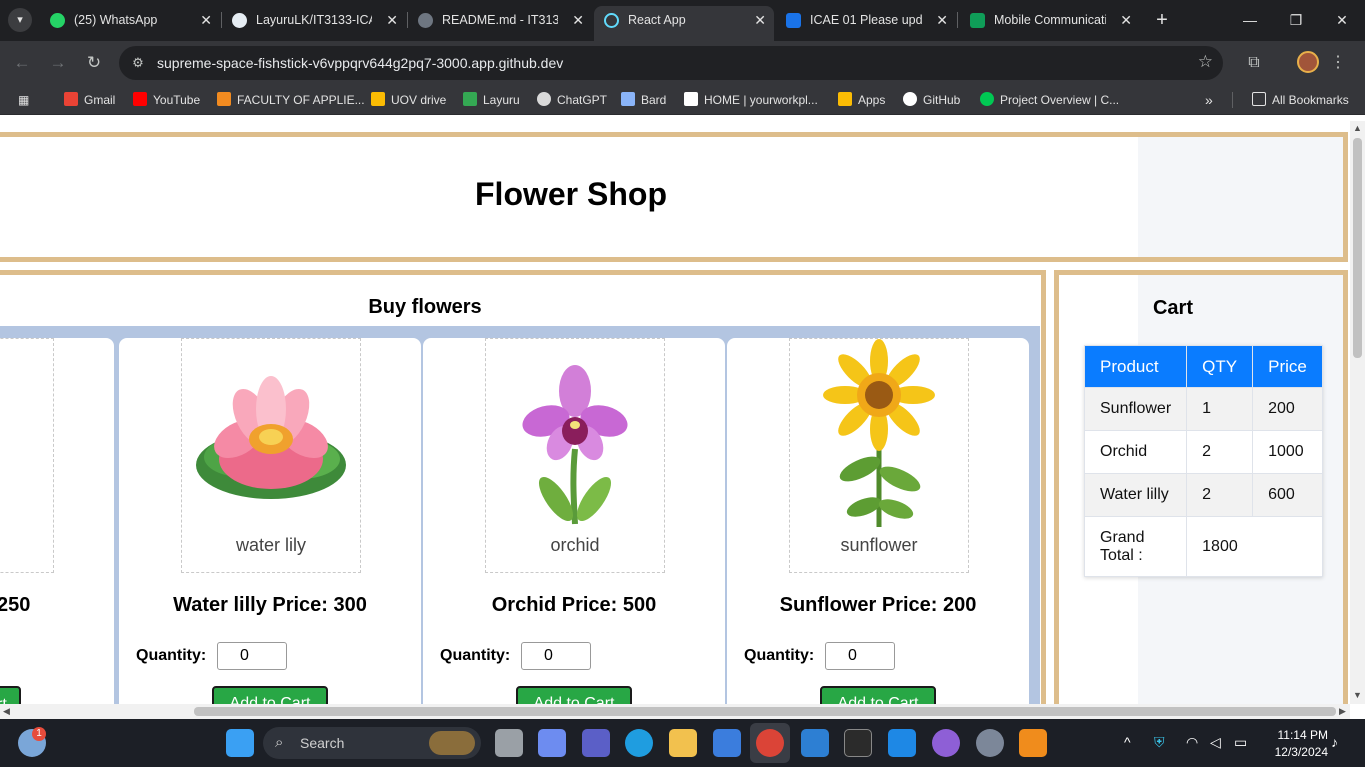  I want to click on start-icon, so click(240, 743).